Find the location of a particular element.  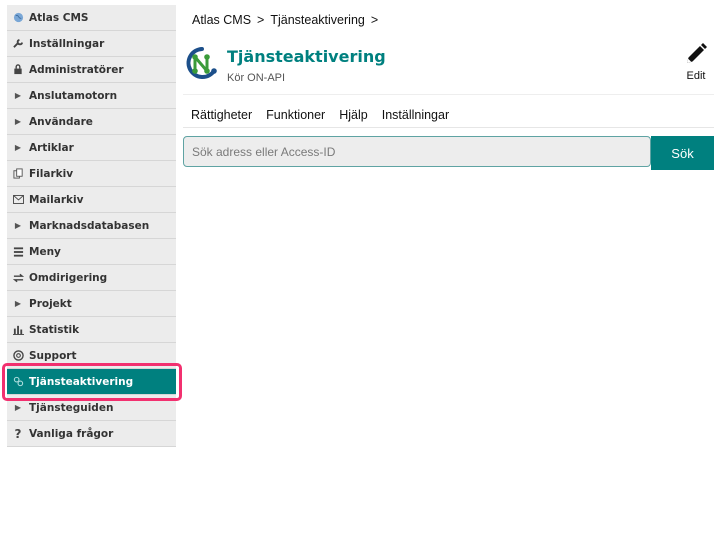

sidebar-item-label: Anslutamotorn is located at coordinates (73, 95).